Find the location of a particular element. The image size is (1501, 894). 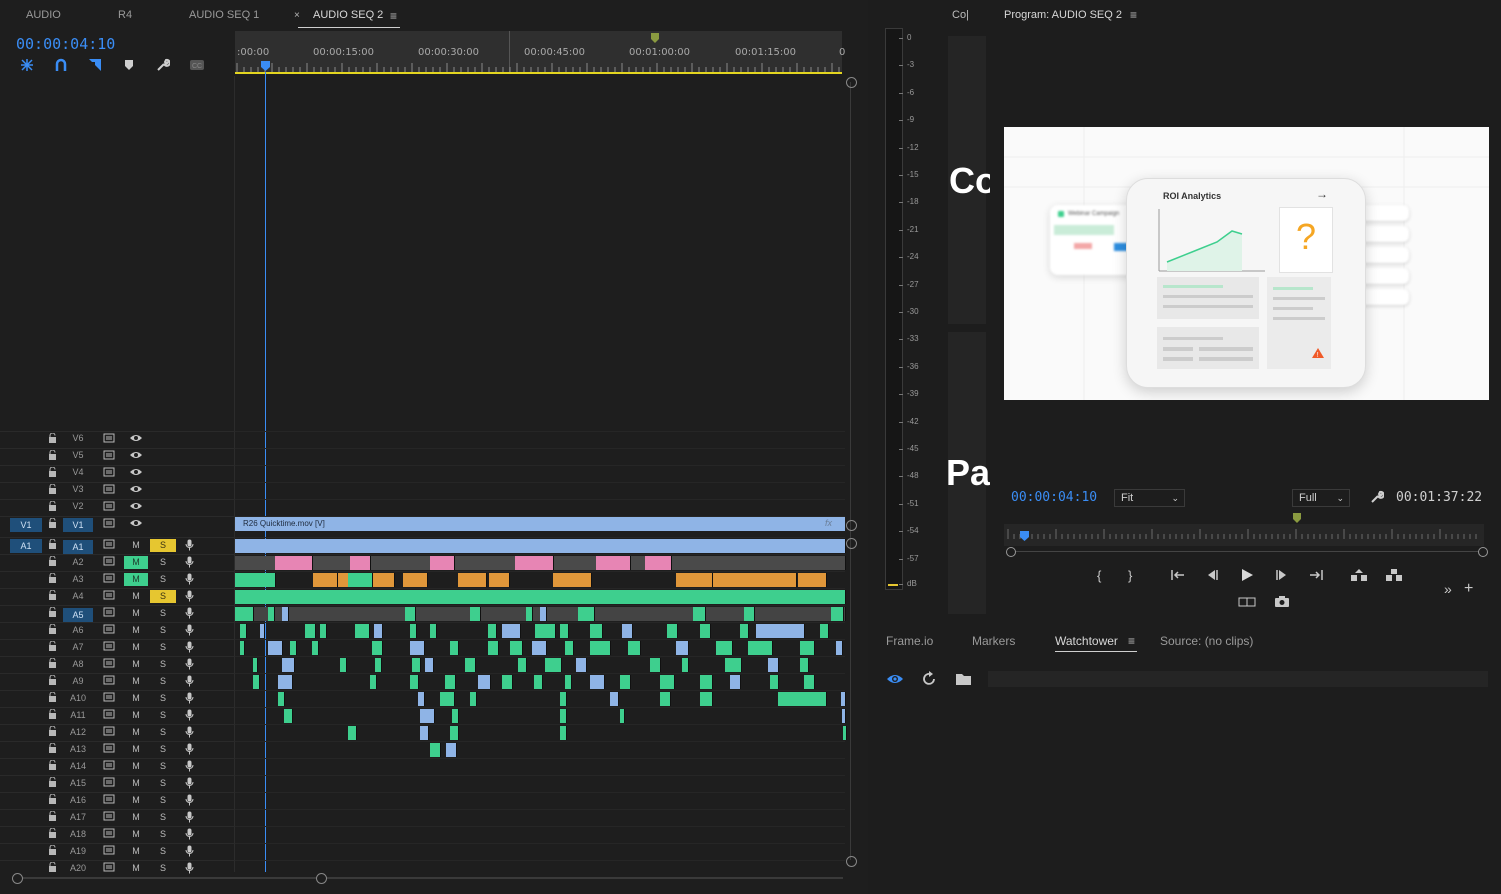

tab-audio-seq-2: AUDIO SEQ 2 is located at coordinates (348, 15).